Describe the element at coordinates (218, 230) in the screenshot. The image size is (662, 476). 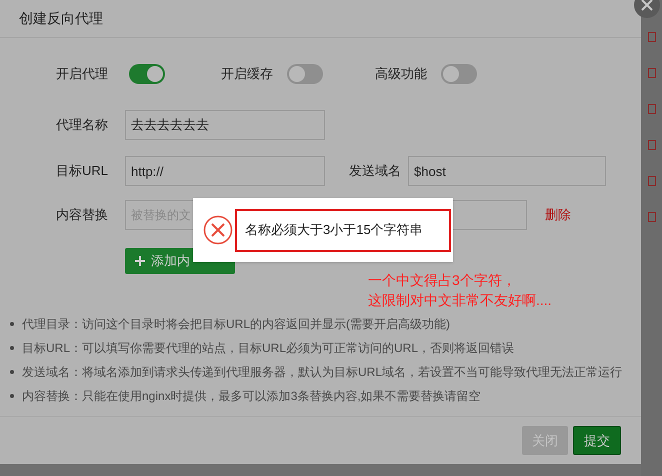
I see `error-icon` at that location.